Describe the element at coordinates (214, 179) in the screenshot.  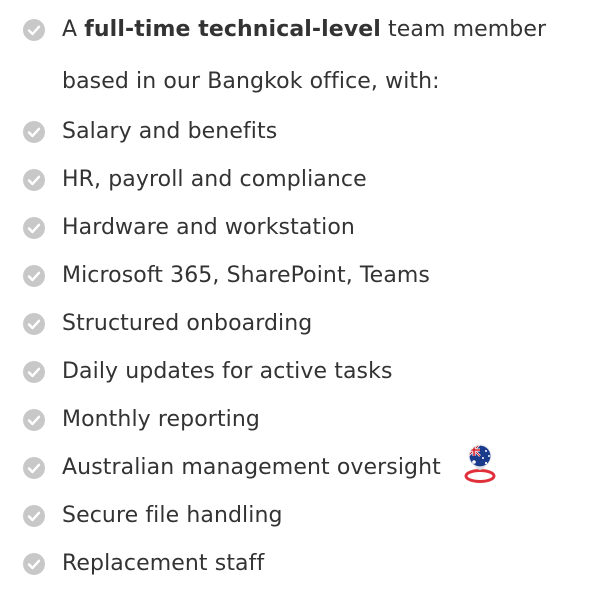
I see `list-item-label: HR, payroll and compliance` at that location.